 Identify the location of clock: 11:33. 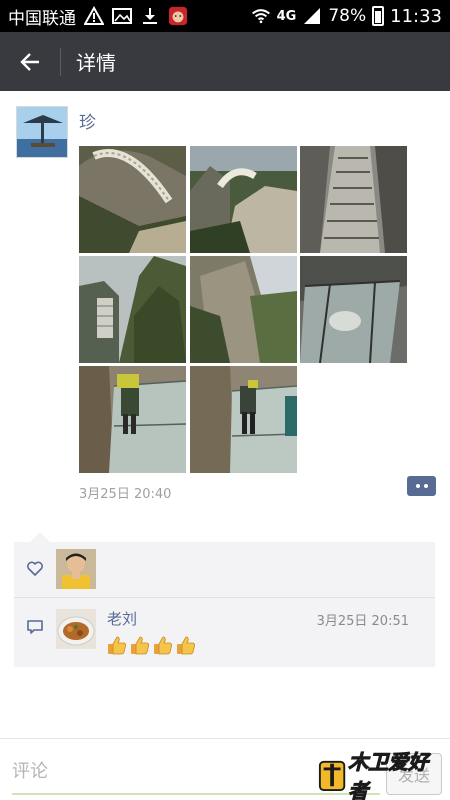
(416, 16).